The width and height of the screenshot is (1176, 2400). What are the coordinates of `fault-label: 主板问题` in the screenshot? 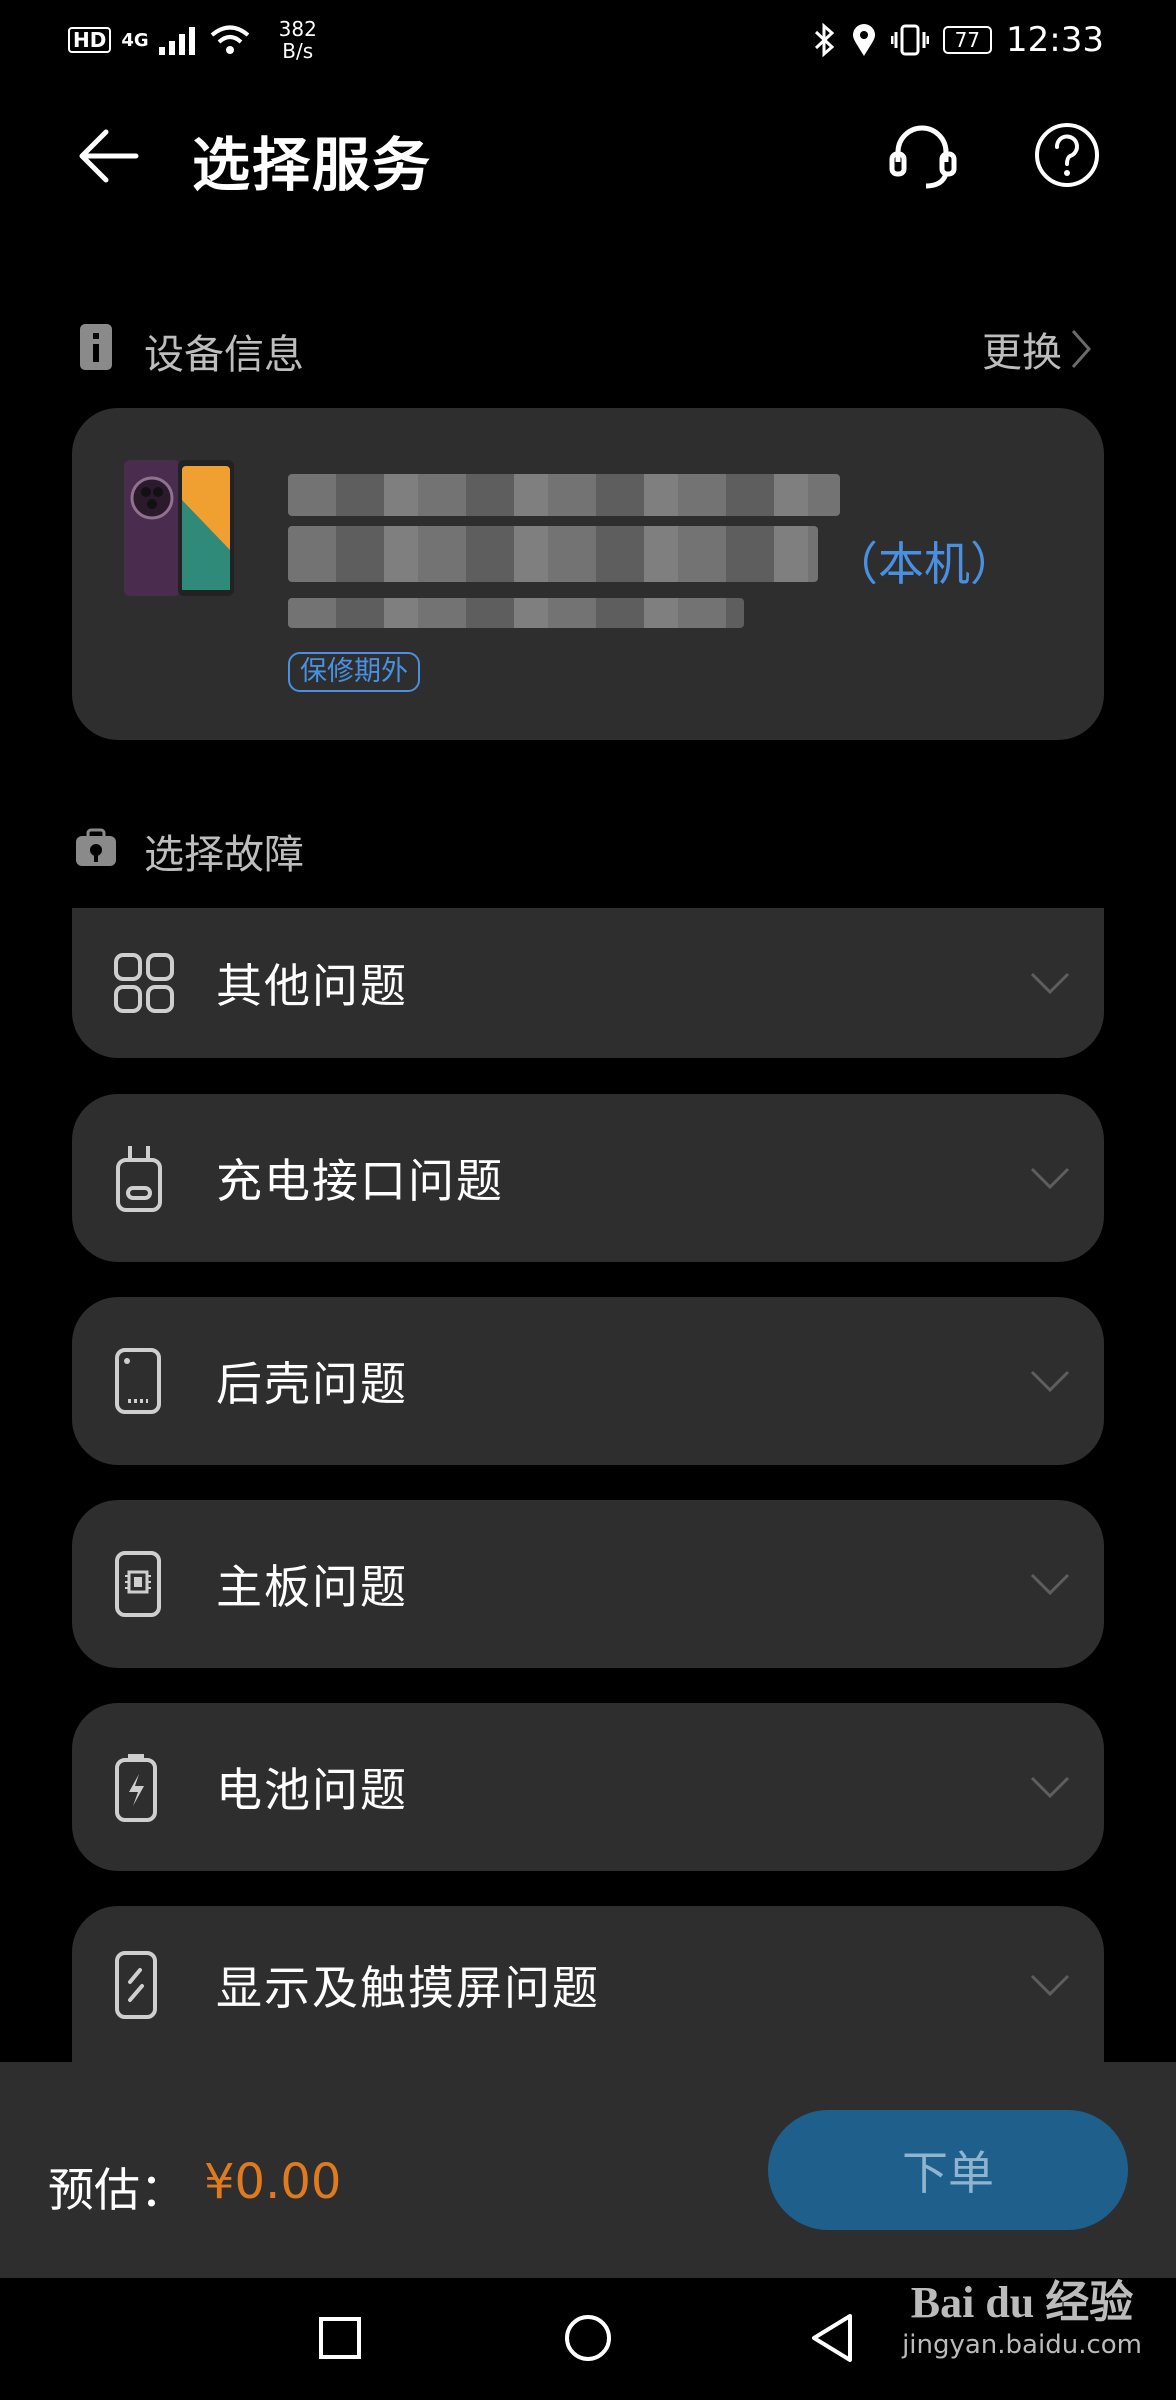 It's located at (312, 1587).